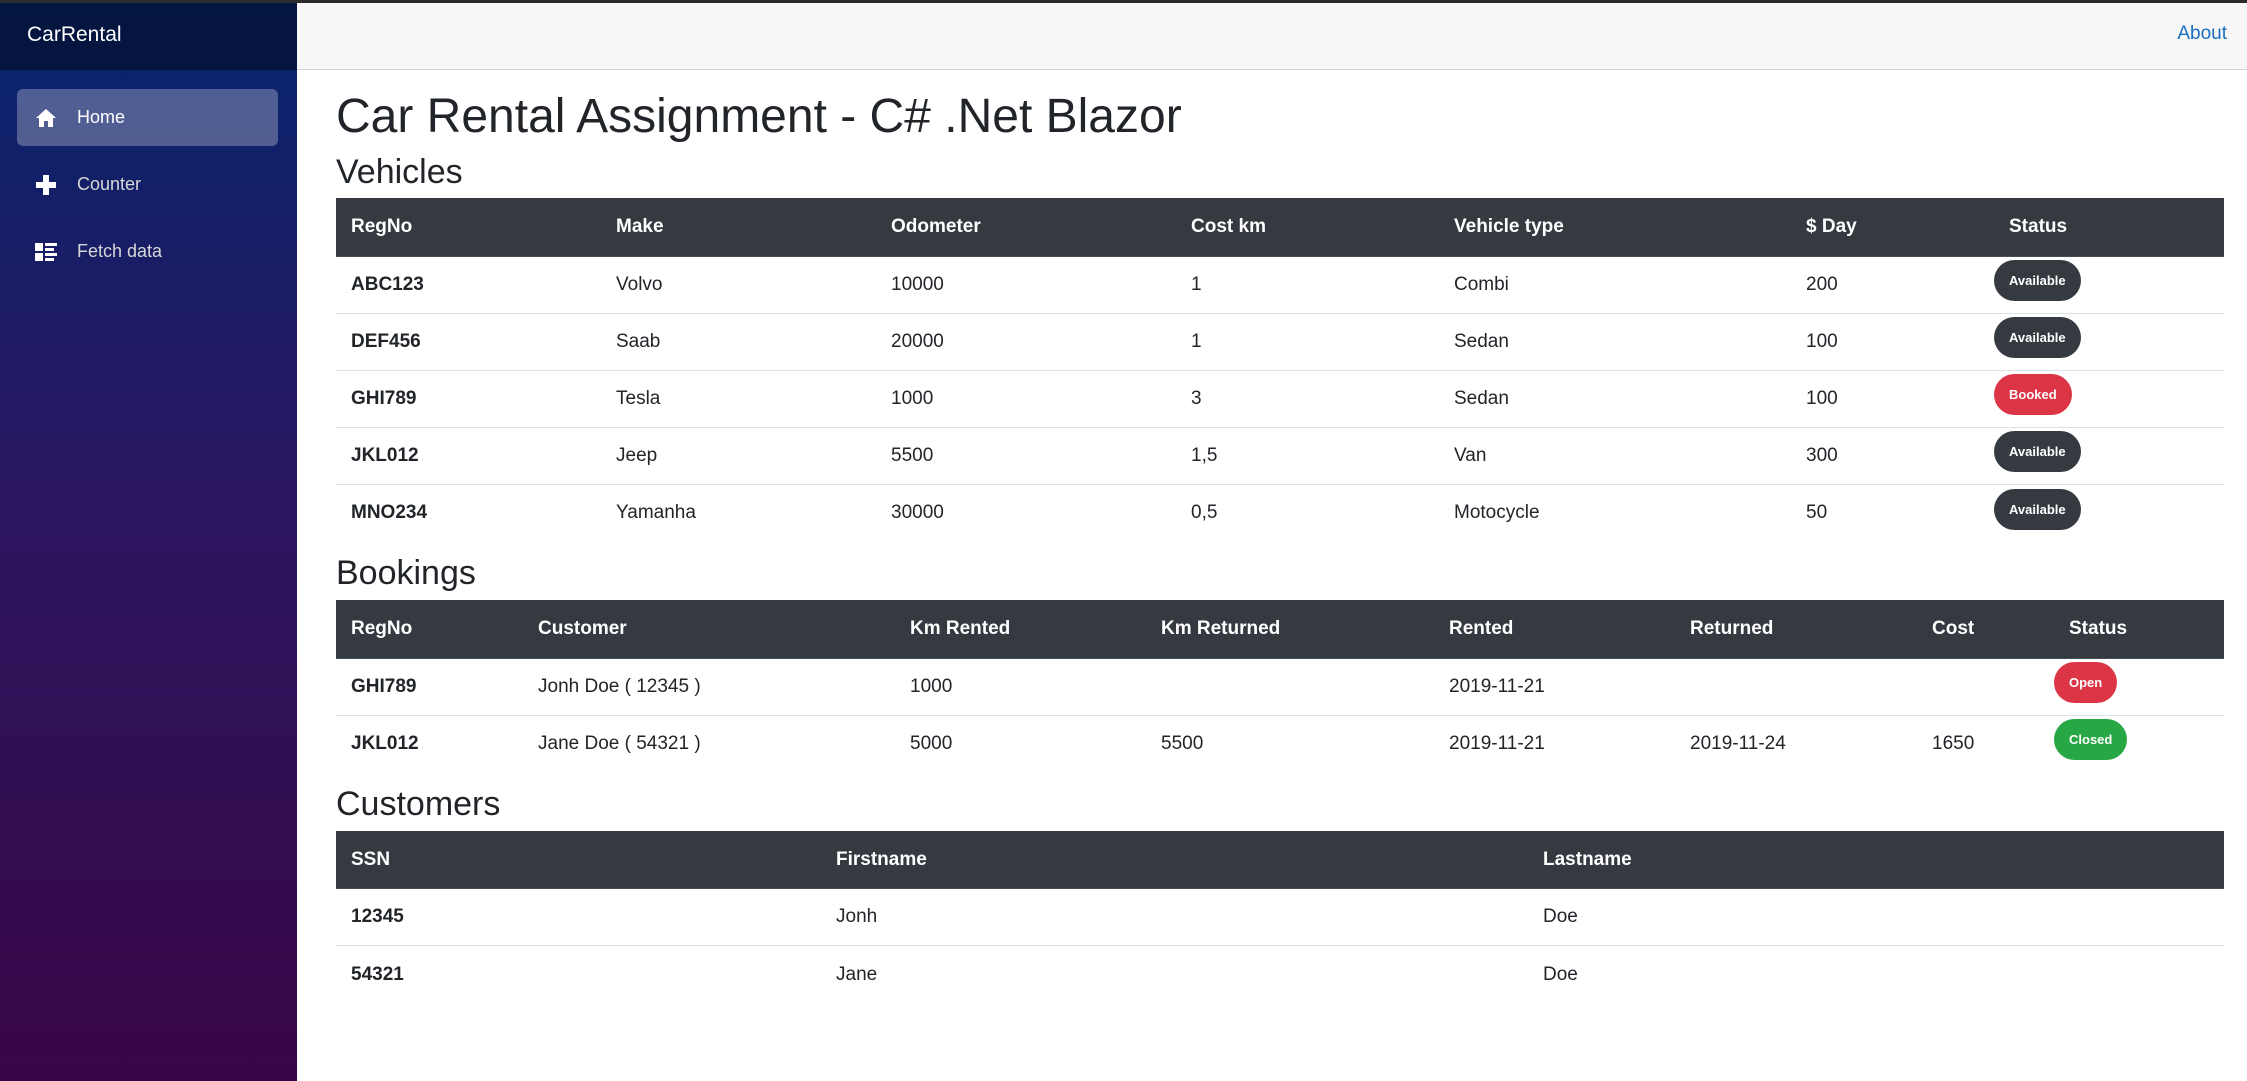 Image resolution: width=2247 pixels, height=1081 pixels. What do you see at coordinates (148, 35) in the screenshot?
I see `brand-bar: CarRental` at bounding box center [148, 35].